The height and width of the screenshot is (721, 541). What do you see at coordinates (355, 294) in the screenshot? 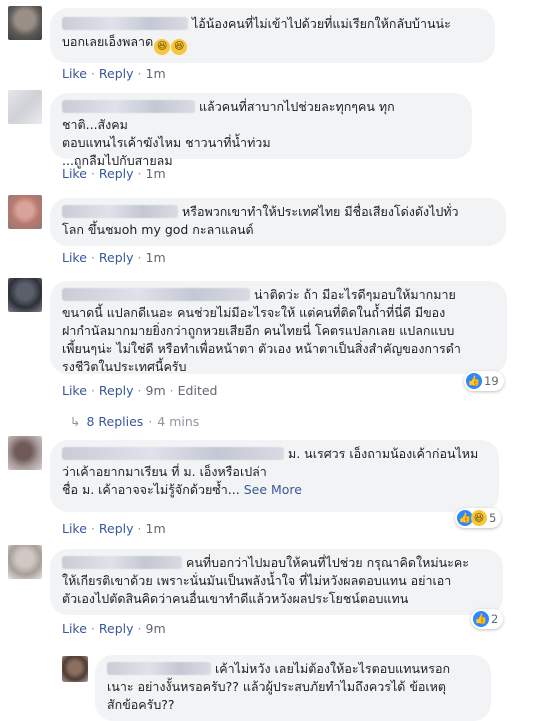
I see `comment-text-line: น่าติดว่ะ ถ้า มีอะไรดีๆมอบให้มากมาย` at bounding box center [355, 294].